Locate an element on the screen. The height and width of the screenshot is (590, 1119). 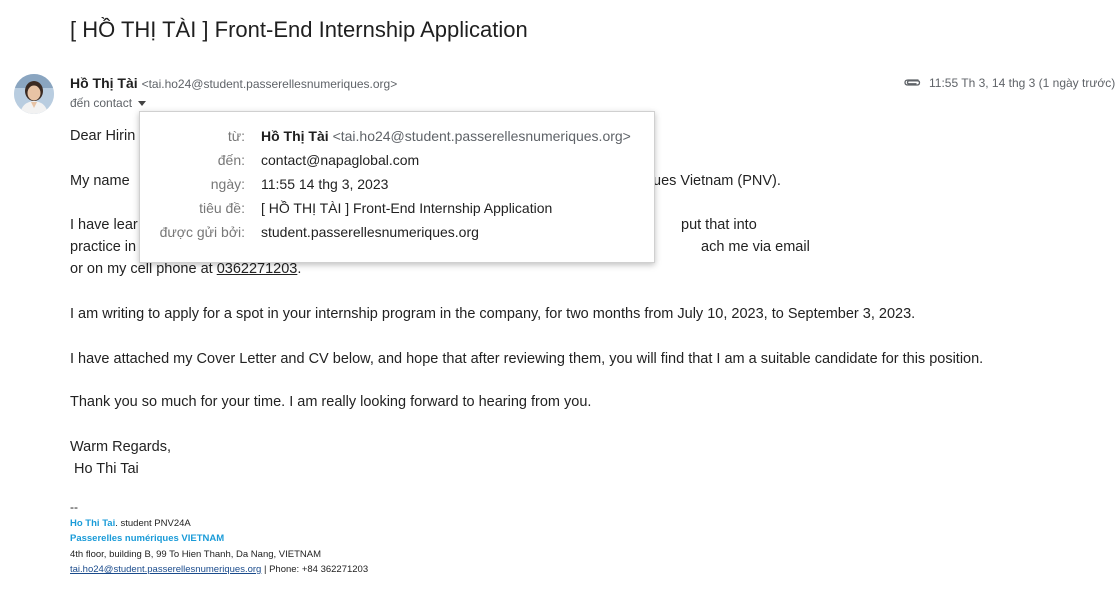
body-closing-name: Ho Thi Tai is located at coordinates (106, 469).